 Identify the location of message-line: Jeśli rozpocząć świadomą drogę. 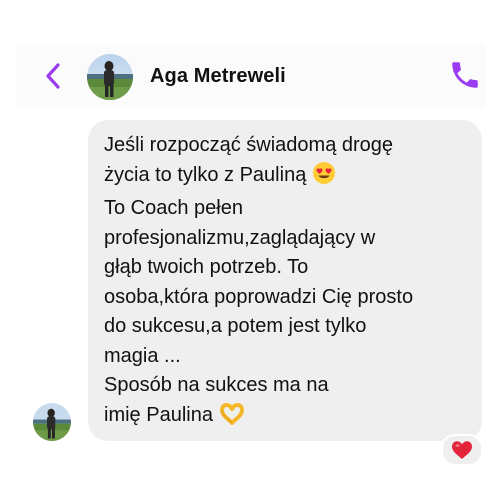
(249, 145).